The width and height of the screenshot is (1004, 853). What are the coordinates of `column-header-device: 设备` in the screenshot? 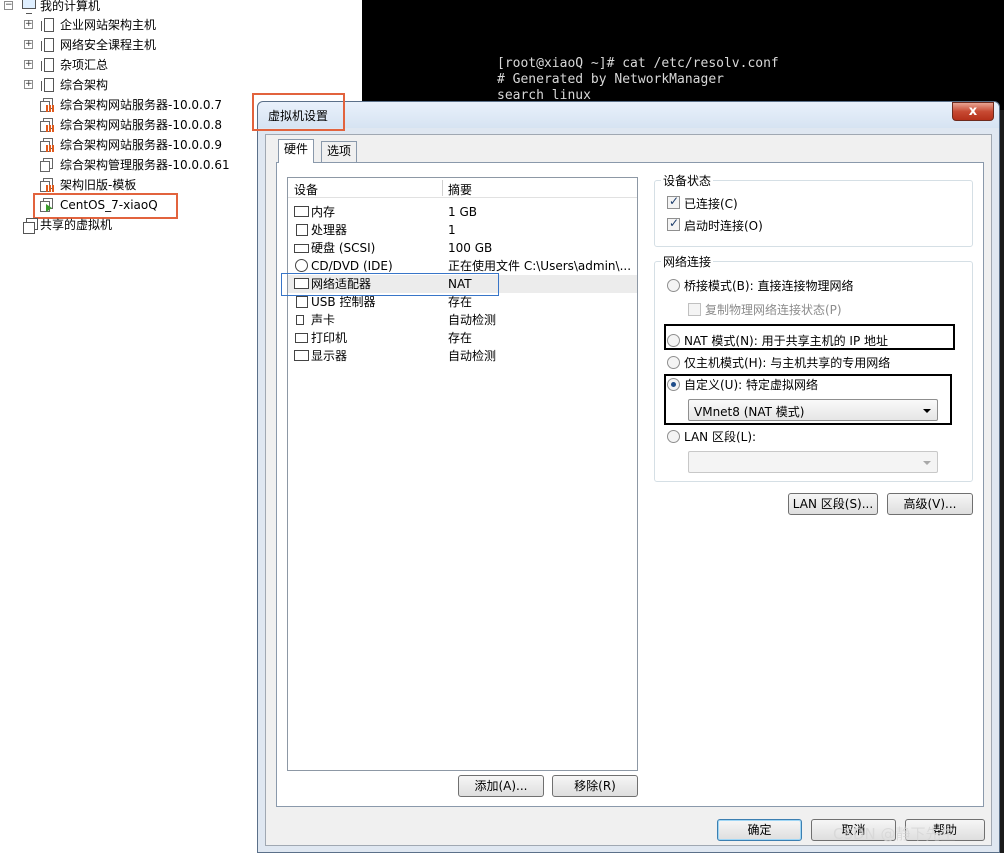 It's located at (306, 189).